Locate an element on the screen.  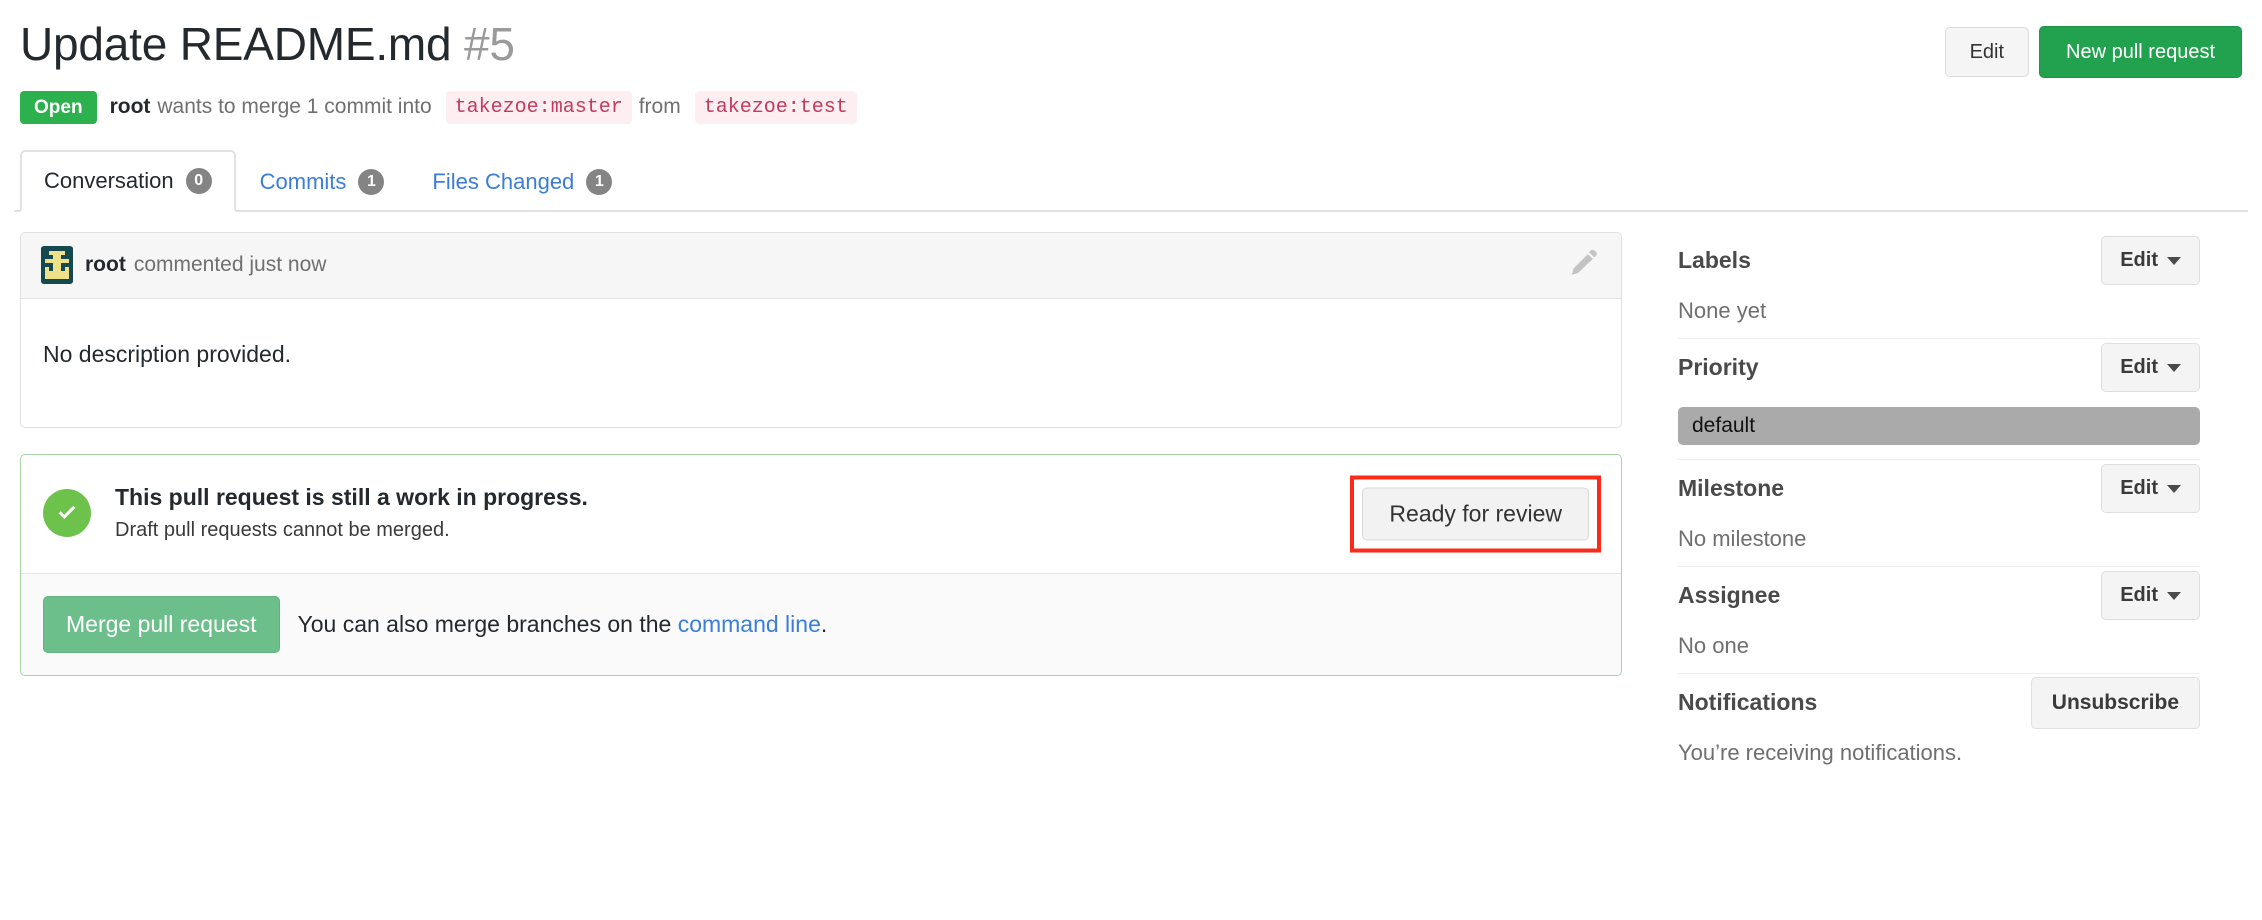
notifications-title: Notifications is located at coordinates (1748, 702).